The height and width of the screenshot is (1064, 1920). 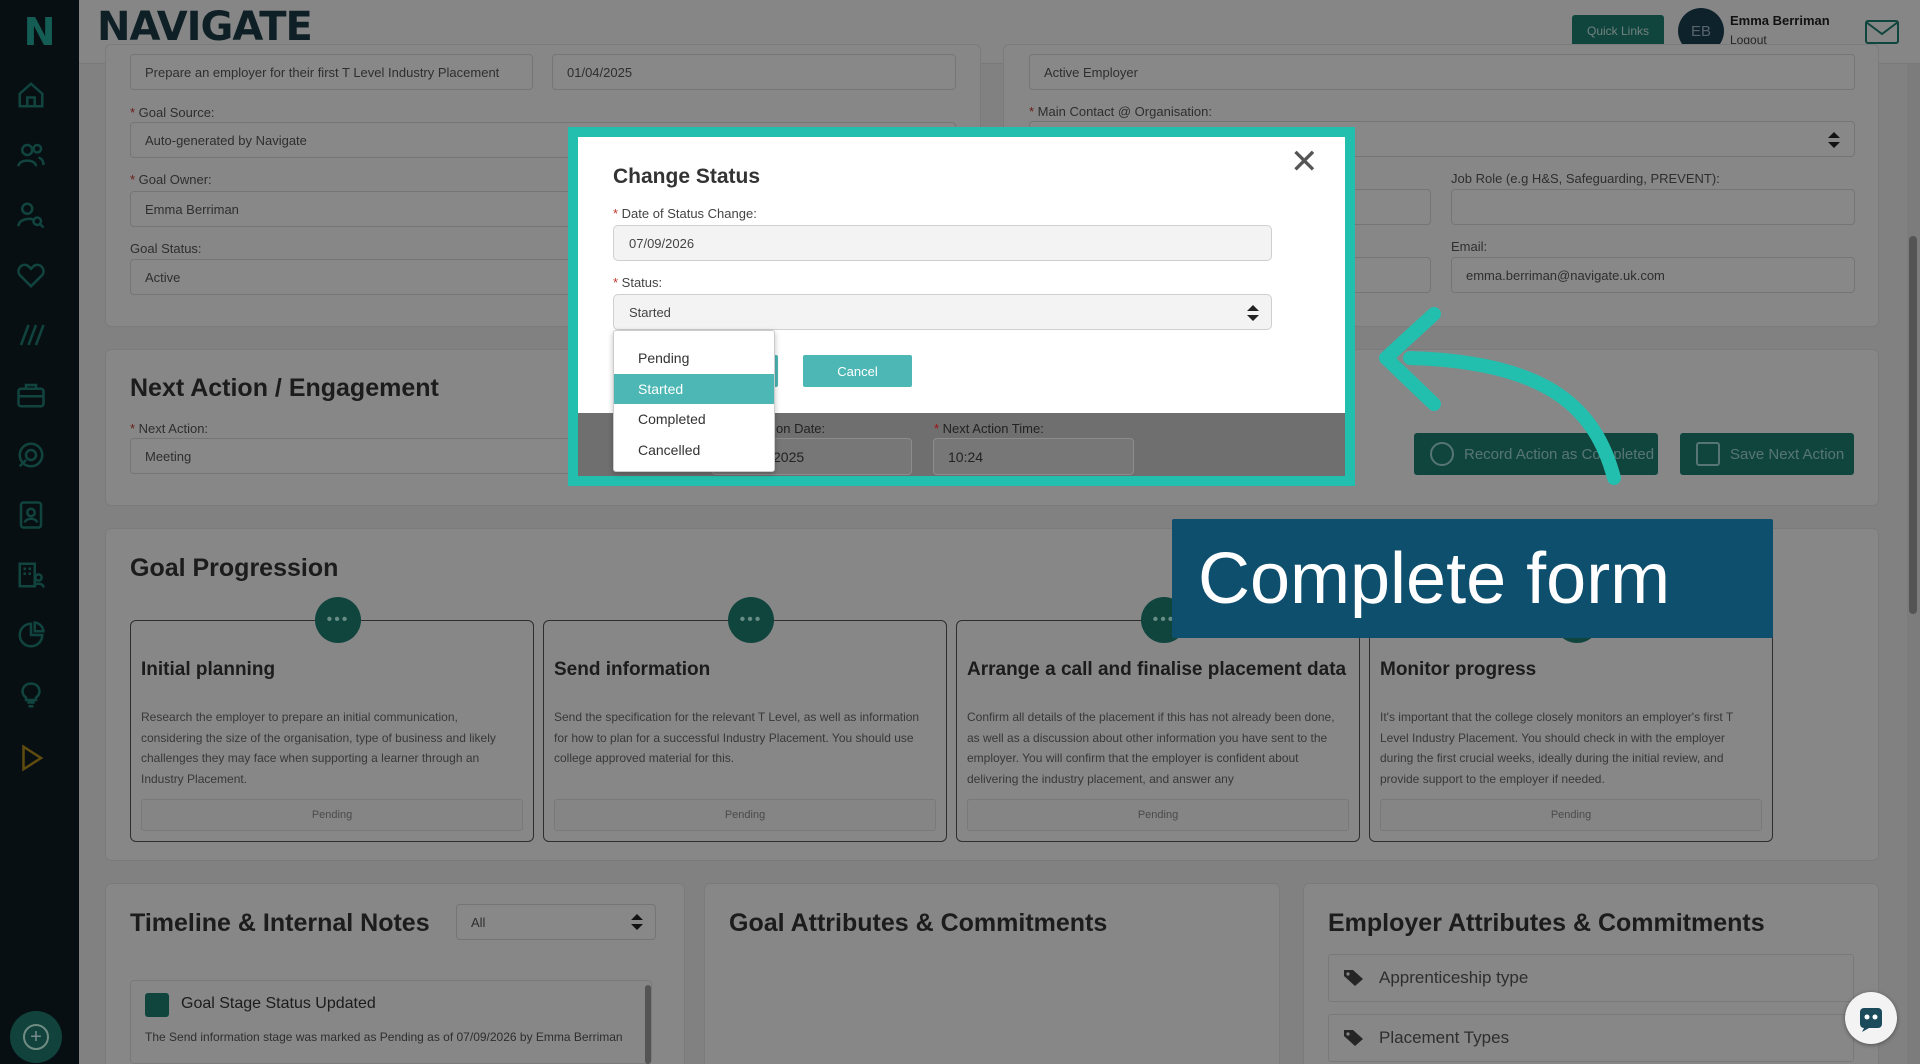 I want to click on status-select: Started, so click(x=942, y=312).